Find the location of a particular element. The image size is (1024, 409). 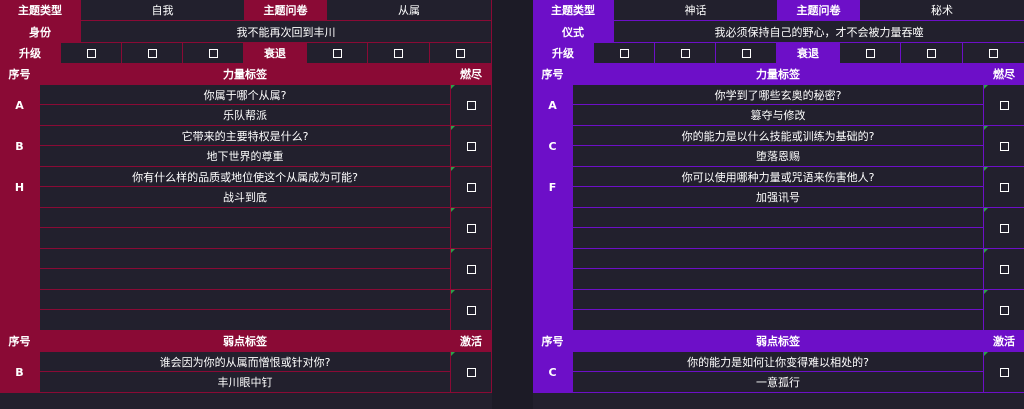

theme-type-value: 自我 is located at coordinates (163, 10).